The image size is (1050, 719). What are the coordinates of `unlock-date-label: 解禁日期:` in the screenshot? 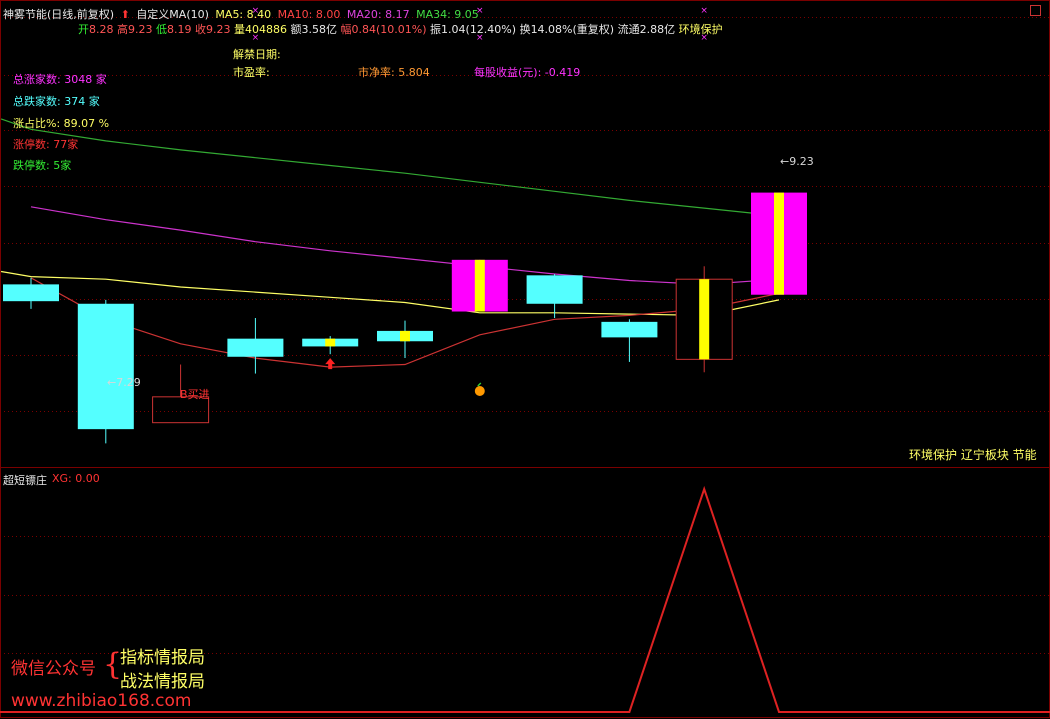 It's located at (257, 54).